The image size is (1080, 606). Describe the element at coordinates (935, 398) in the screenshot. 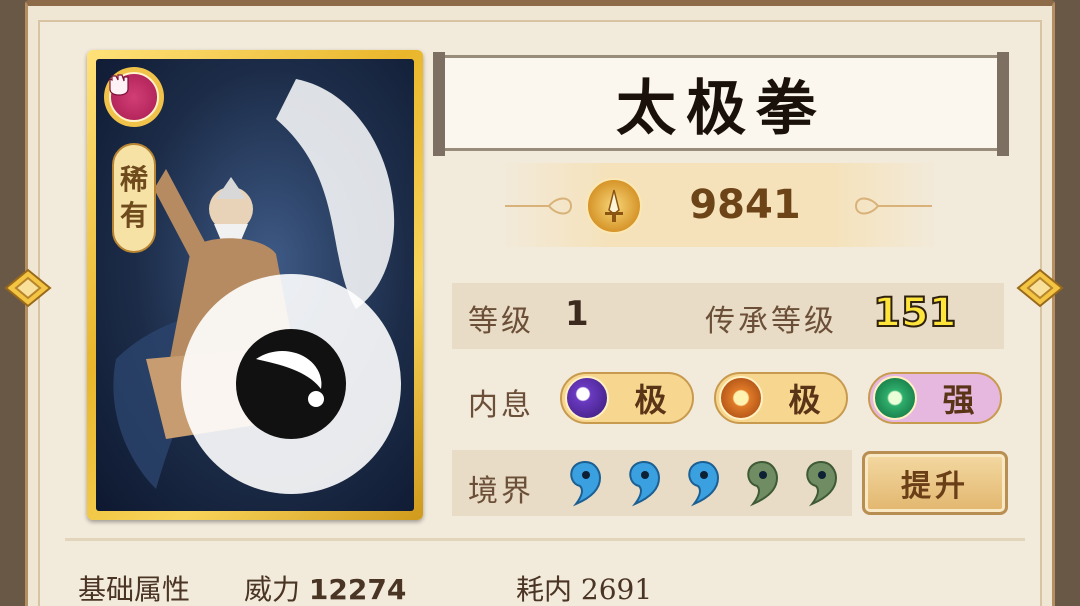

I see `inner-breath-pill-3: 强` at that location.